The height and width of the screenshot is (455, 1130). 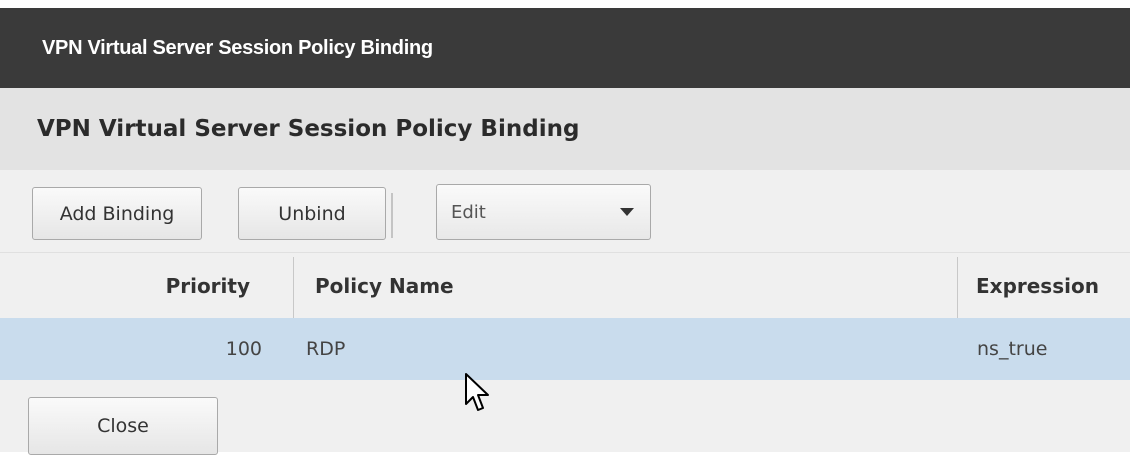 What do you see at coordinates (243, 349) in the screenshot?
I see `cell-priority: 100` at bounding box center [243, 349].